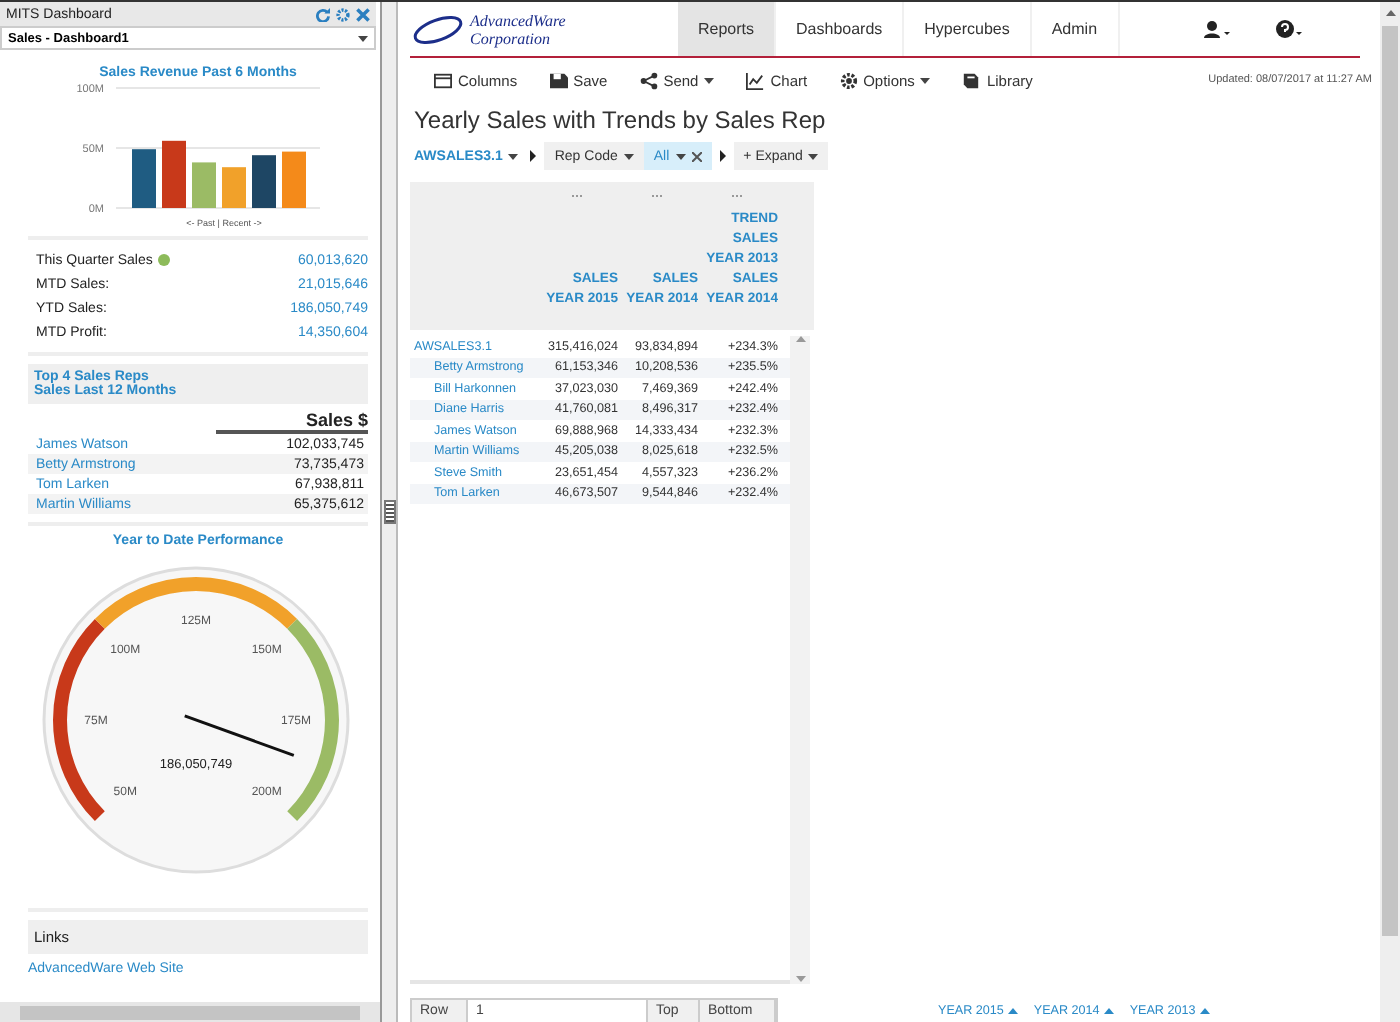 This screenshot has width=1400, height=1022. Describe the element at coordinates (438, 30) in the screenshot. I see `ring-logo-icon` at that location.